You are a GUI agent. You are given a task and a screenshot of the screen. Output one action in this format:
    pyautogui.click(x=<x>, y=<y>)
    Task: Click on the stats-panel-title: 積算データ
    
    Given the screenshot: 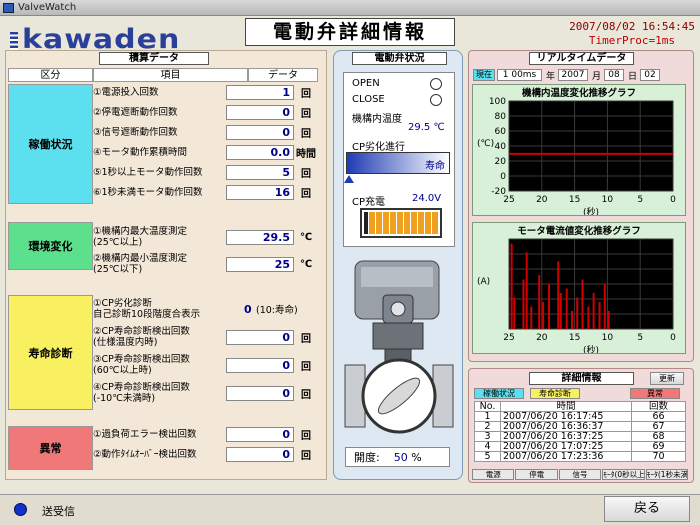 What is the action you would take?
    pyautogui.click(x=154, y=58)
    